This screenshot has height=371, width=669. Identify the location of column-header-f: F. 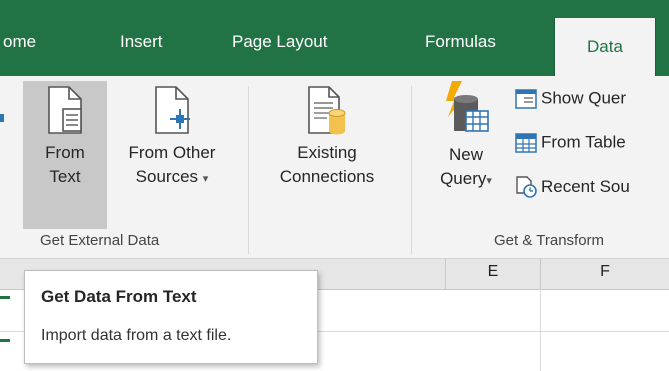
(605, 274).